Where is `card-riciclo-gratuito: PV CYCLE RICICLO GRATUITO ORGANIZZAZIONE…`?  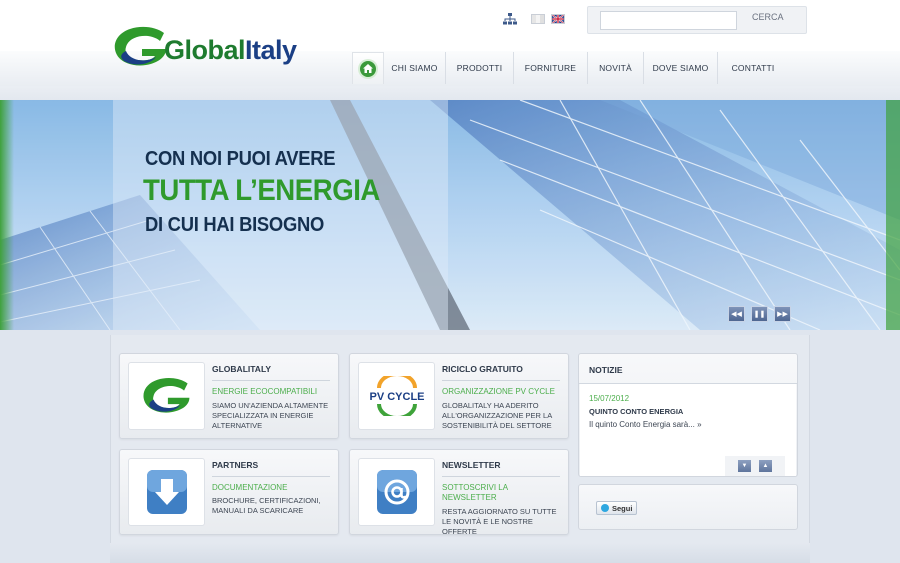
card-riciclo-gratuito: PV CYCLE RICICLO GRATUITO ORGANIZZAZIONE… is located at coordinates (459, 396).